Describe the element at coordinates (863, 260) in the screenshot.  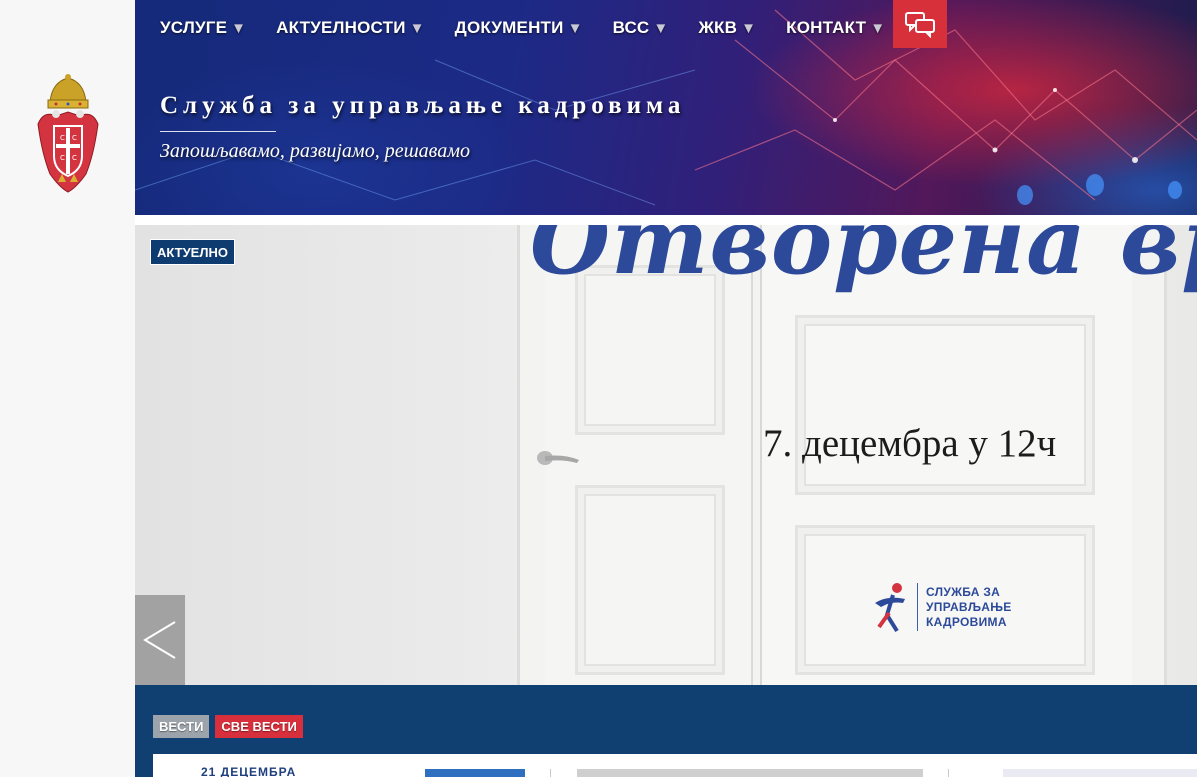
I see `slide-headline: Отворена врата` at that location.